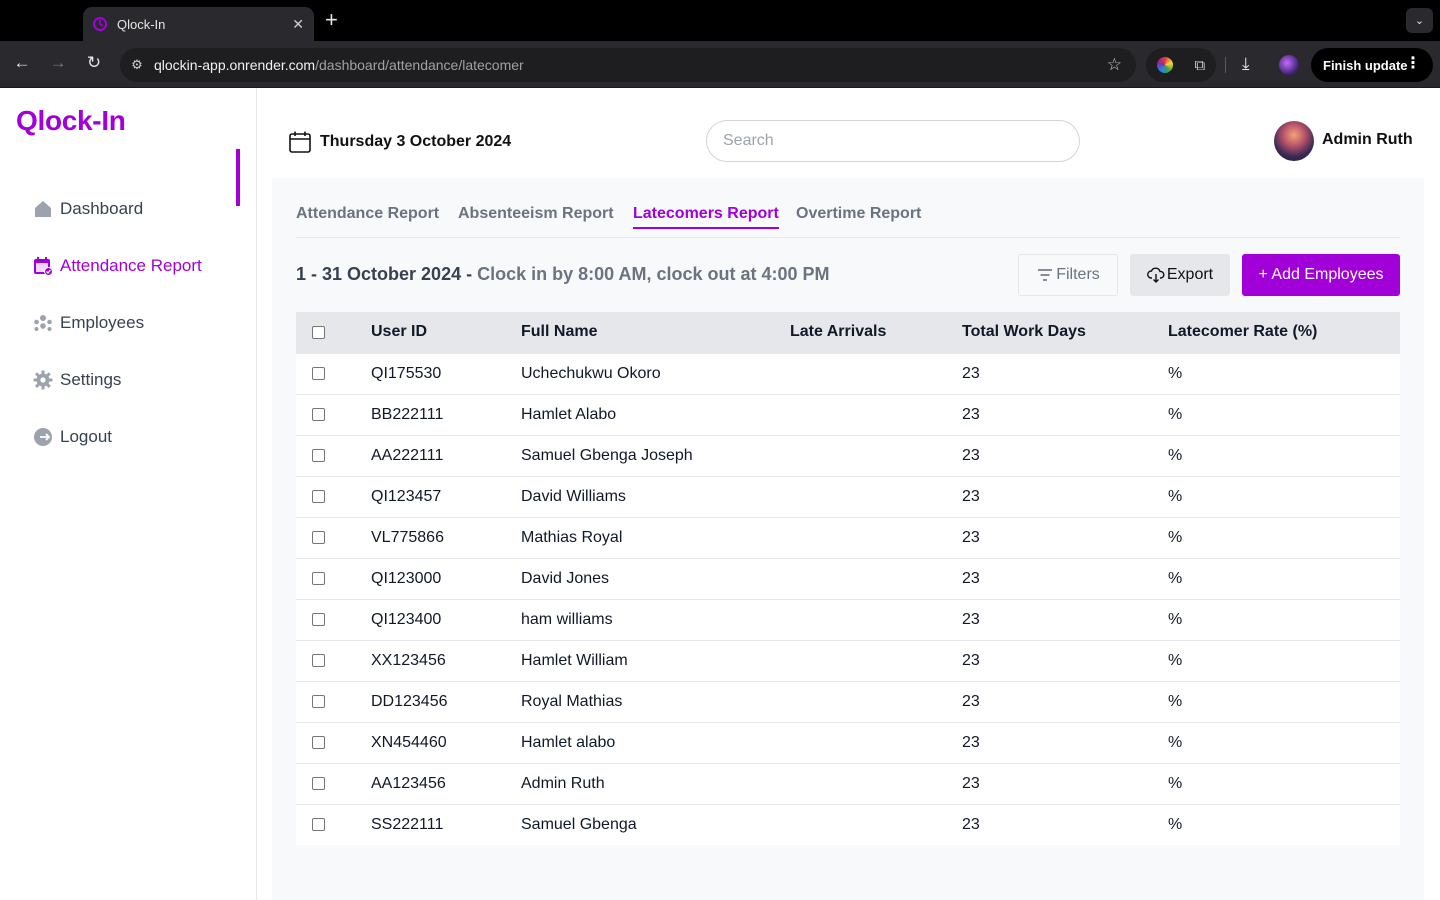  What do you see at coordinates (1114, 64) in the screenshot?
I see `bookmark-star-icon: ☆` at bounding box center [1114, 64].